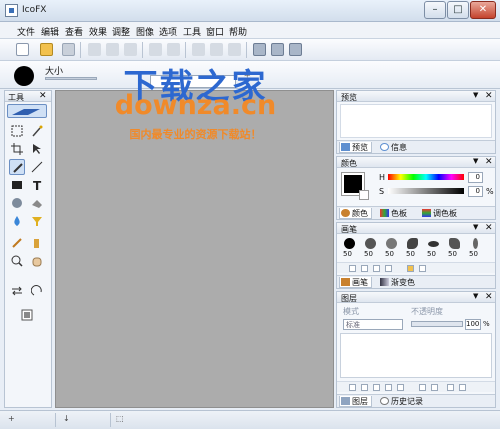 This screenshot has height=429, width=500. What do you see at coordinates (98, 31) in the screenshot?
I see `menu-effects: 效果` at bounding box center [98, 31].